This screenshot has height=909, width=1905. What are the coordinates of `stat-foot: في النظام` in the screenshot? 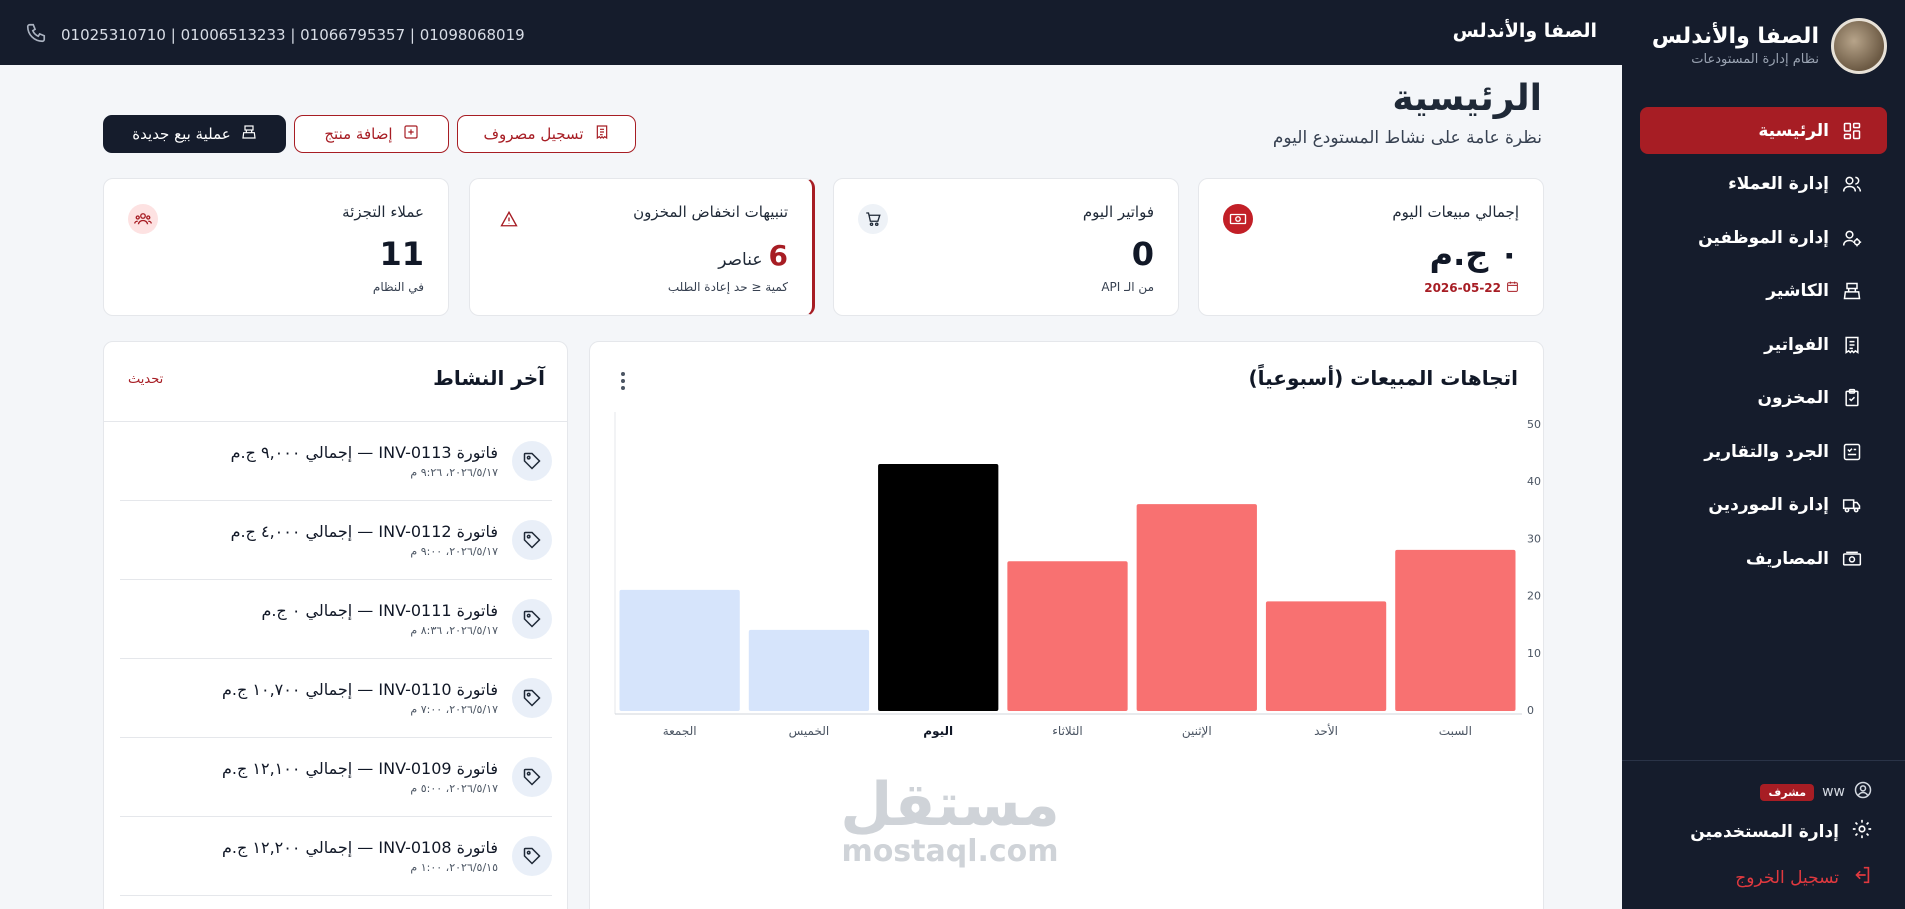 It's located at (398, 287).